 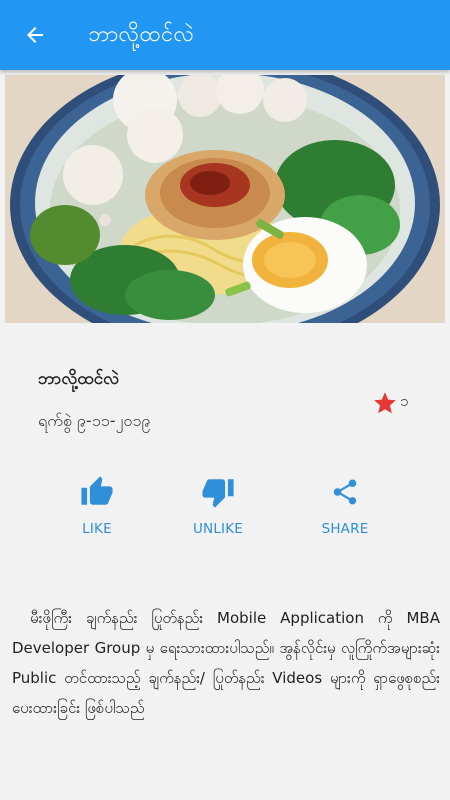 I want to click on share-button: SHARE, so click(x=345, y=506).